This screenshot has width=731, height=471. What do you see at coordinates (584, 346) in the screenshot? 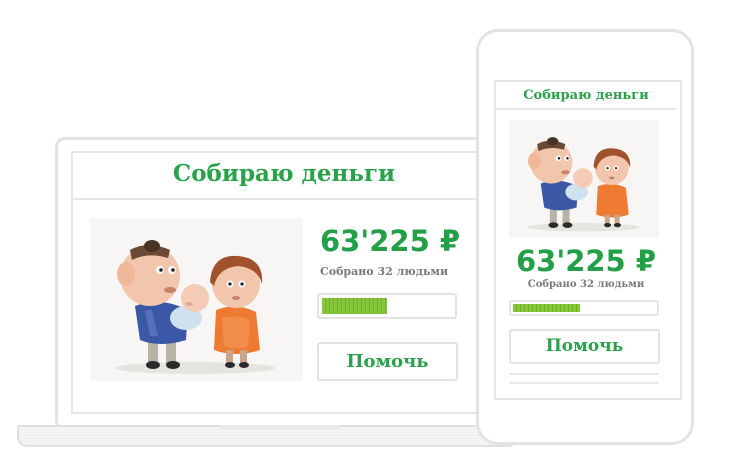
I see `phone-help-button: Помочь` at bounding box center [584, 346].